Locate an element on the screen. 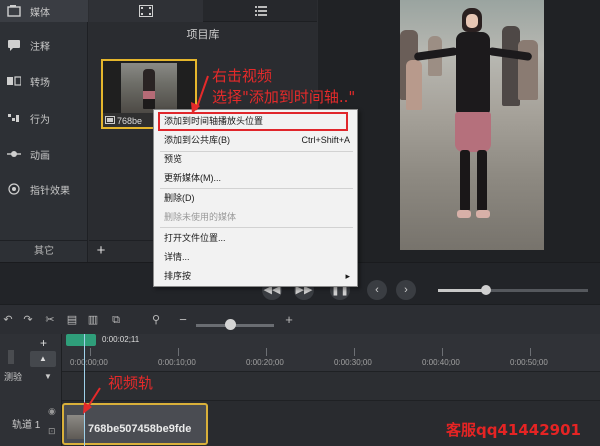  annotation-video-track: 视频轨 is located at coordinates (131, 383).